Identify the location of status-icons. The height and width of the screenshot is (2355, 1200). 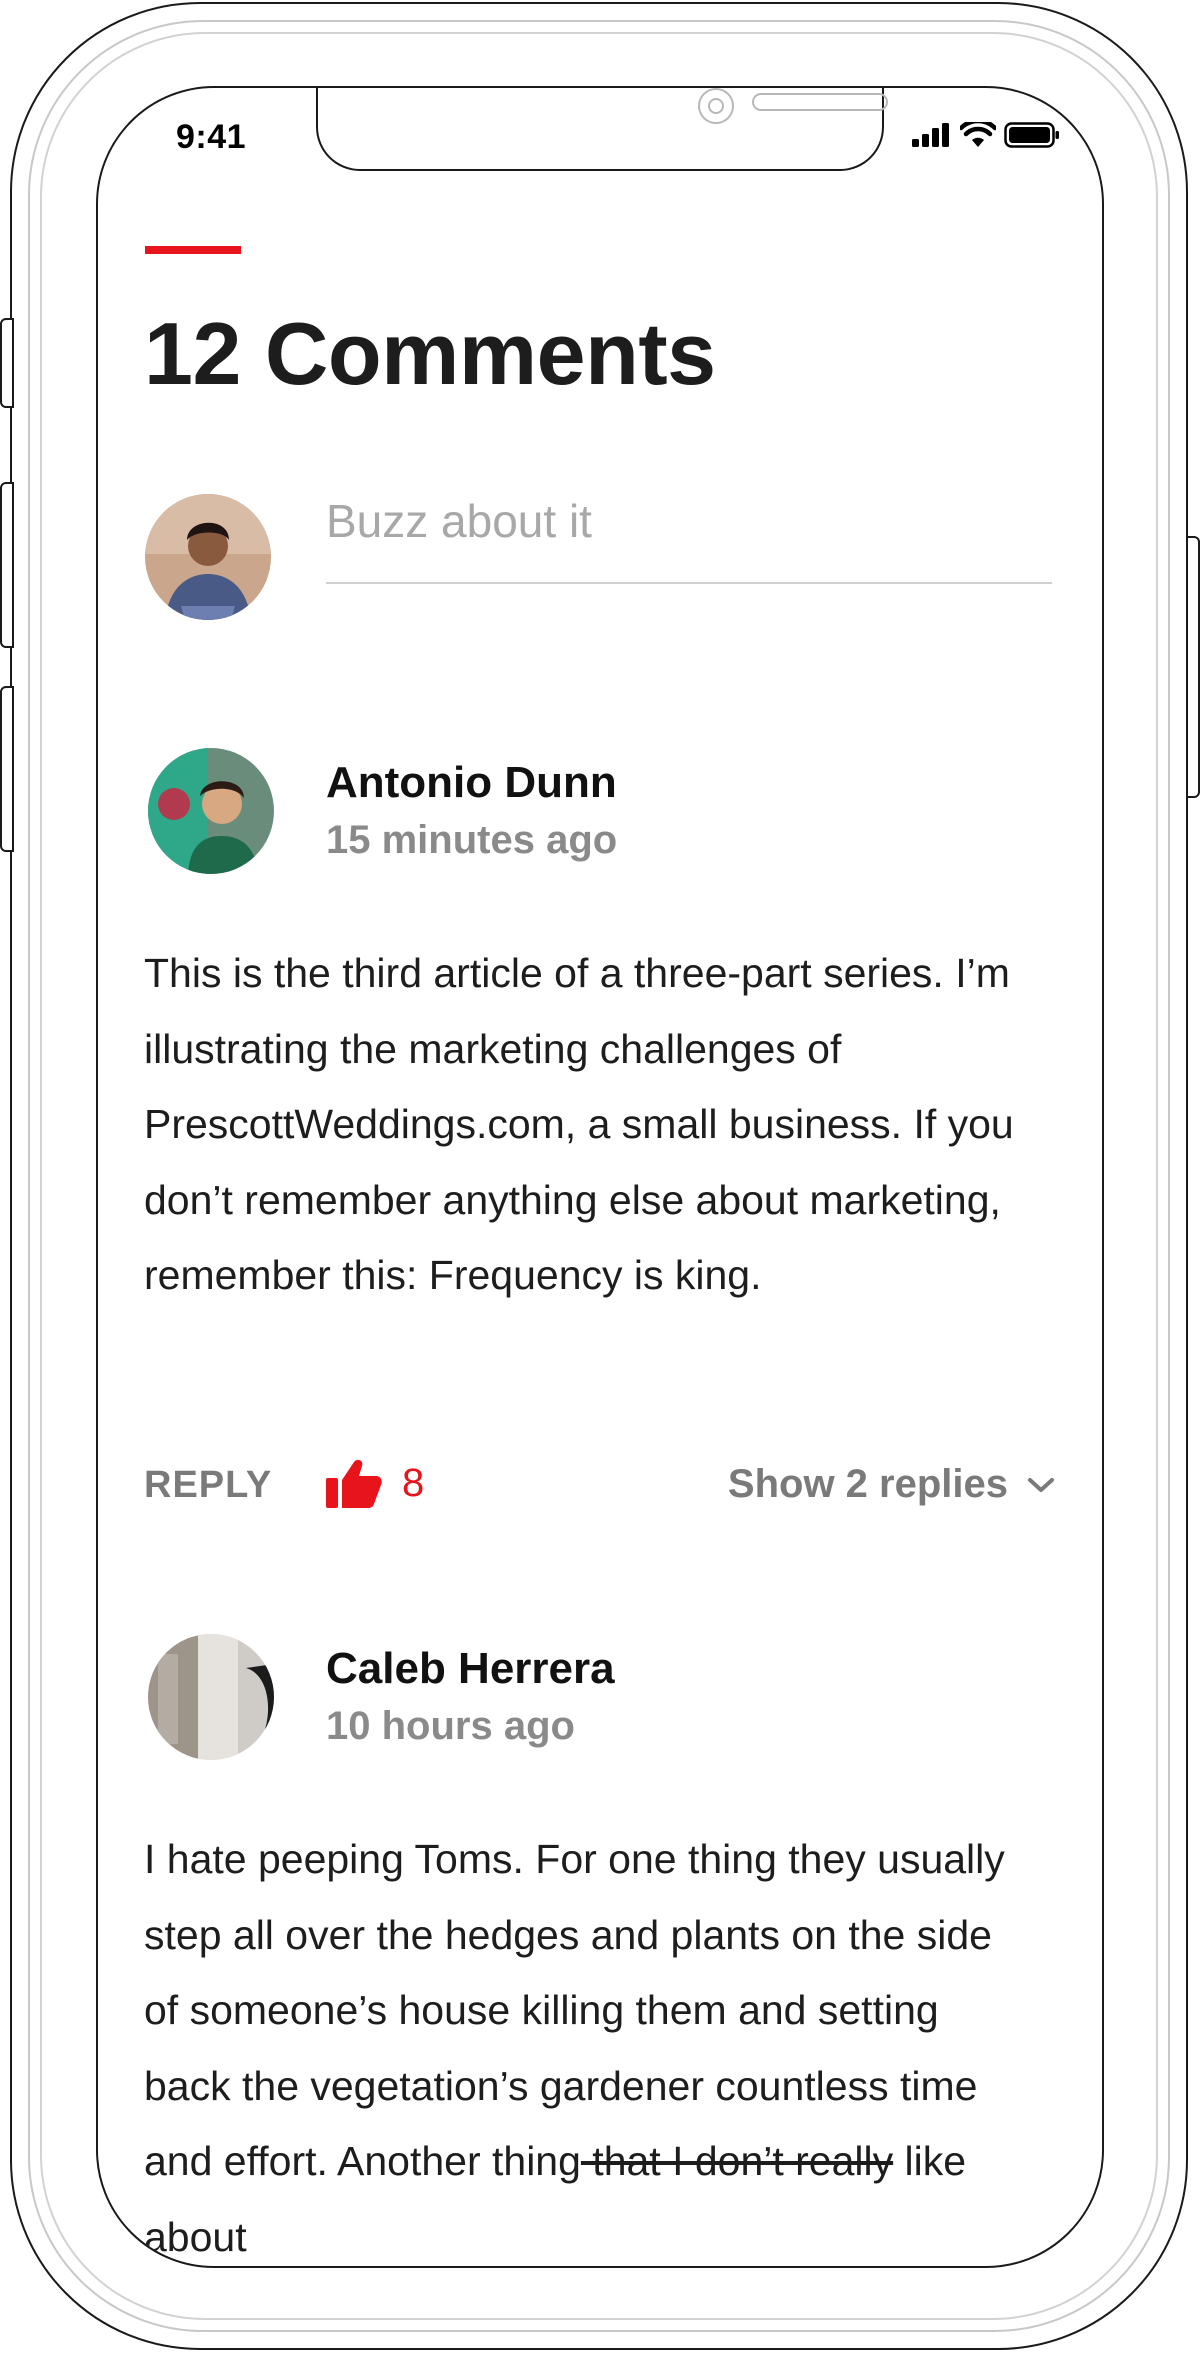
(986, 135).